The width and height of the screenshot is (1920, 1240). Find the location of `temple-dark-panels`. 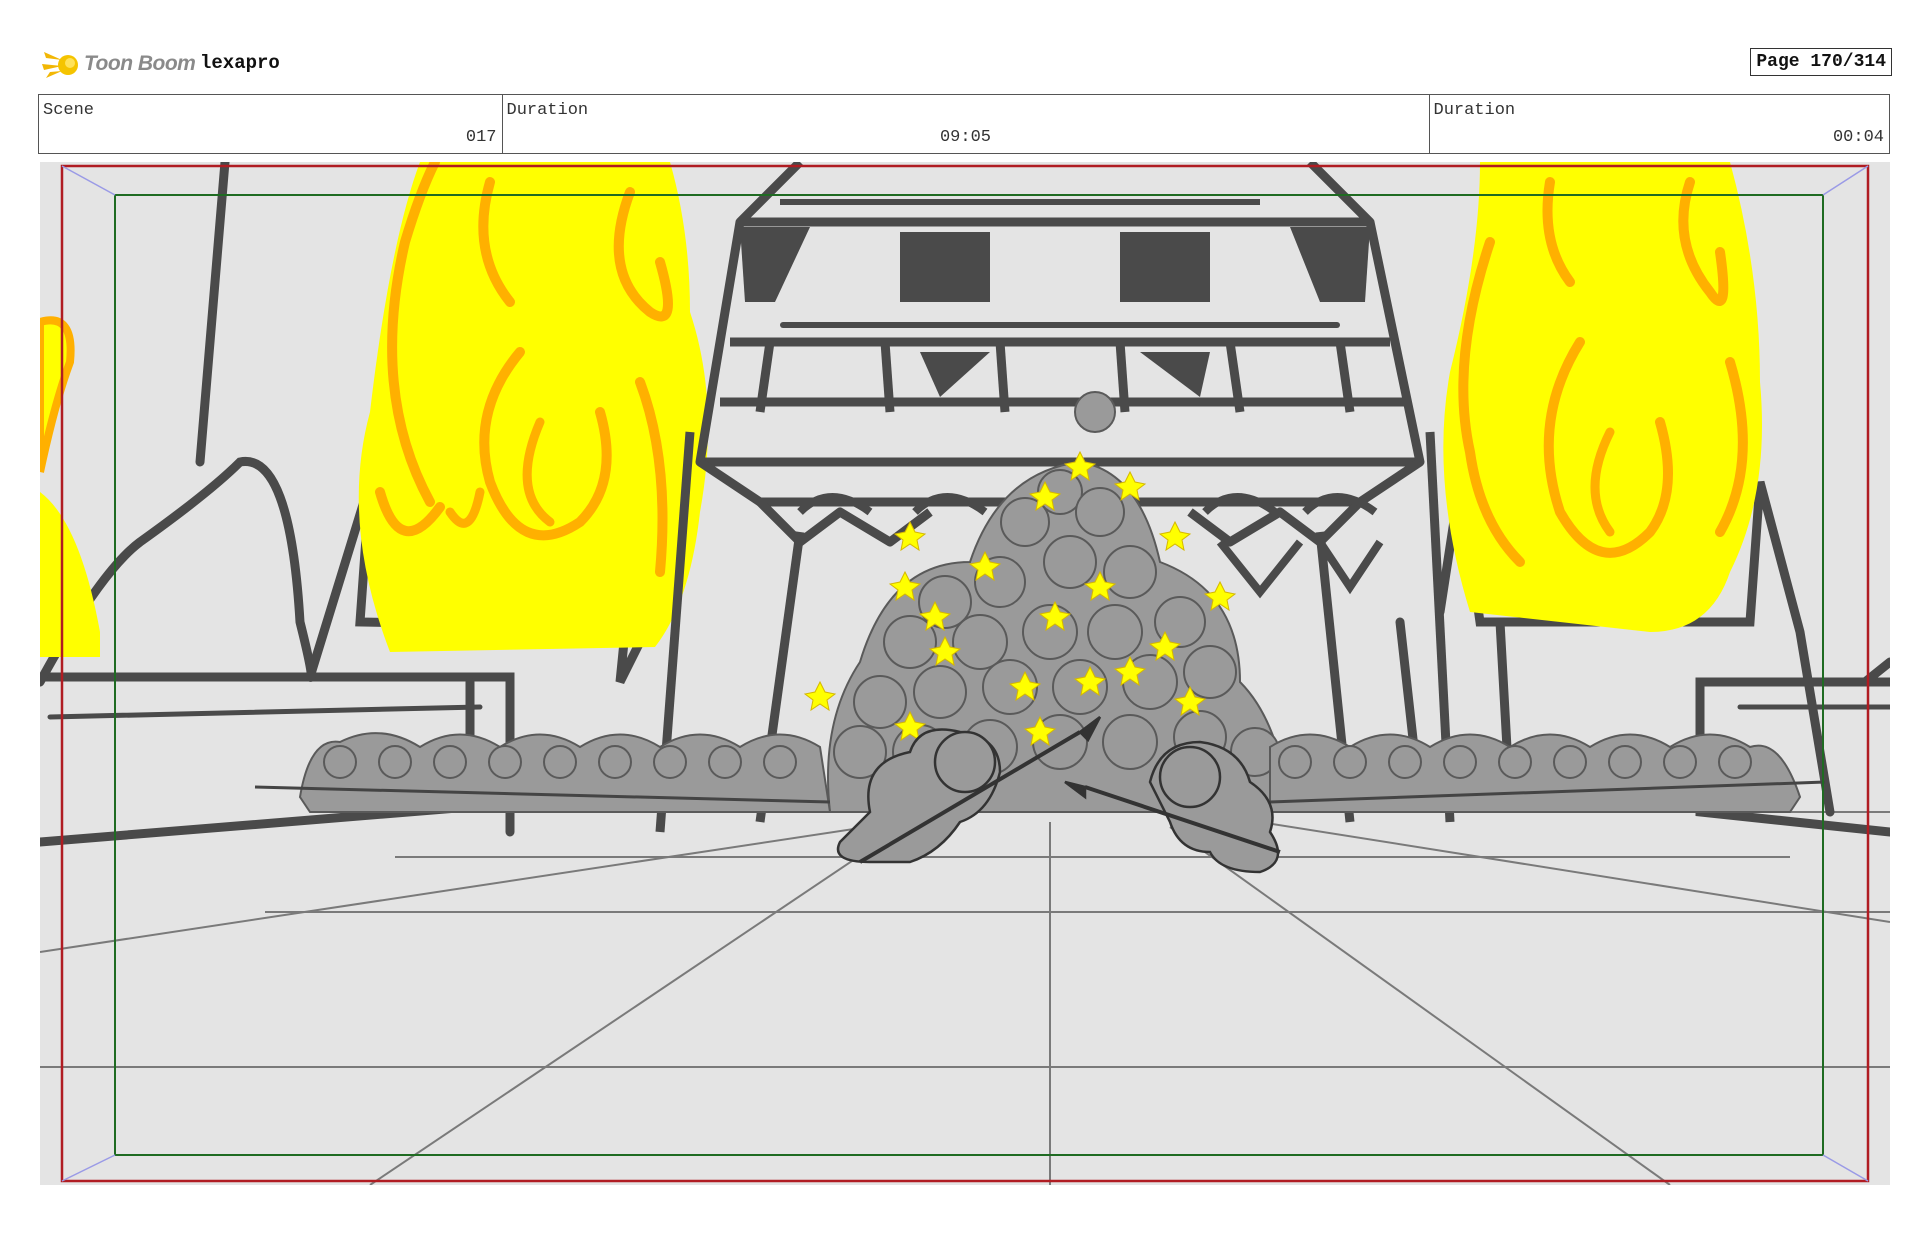

temple-dark-panels is located at coordinates (1055, 312).